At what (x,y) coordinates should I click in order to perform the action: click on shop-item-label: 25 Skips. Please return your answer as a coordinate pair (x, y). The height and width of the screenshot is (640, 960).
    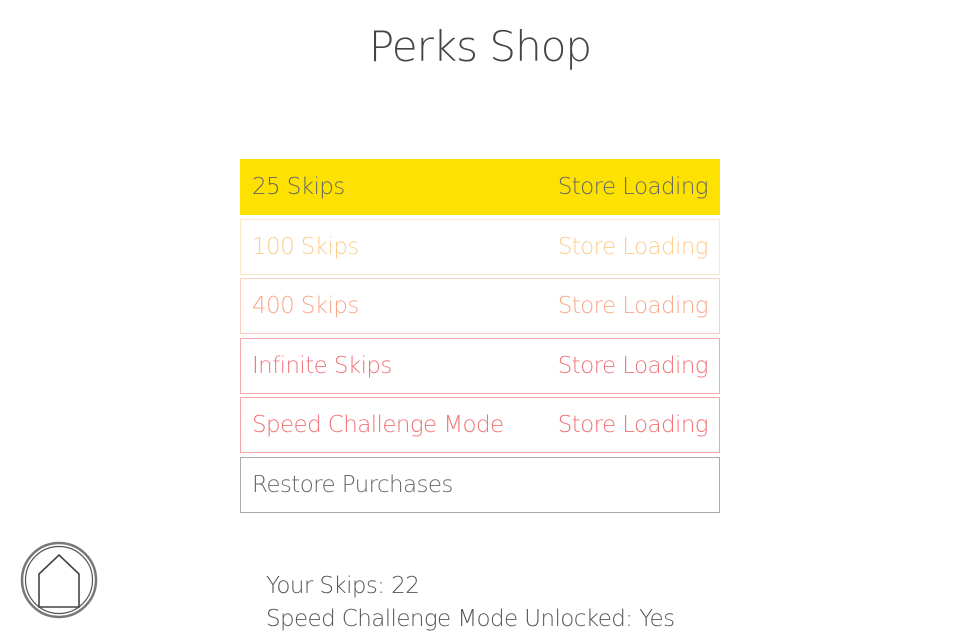
    Looking at the image, I should click on (298, 187).